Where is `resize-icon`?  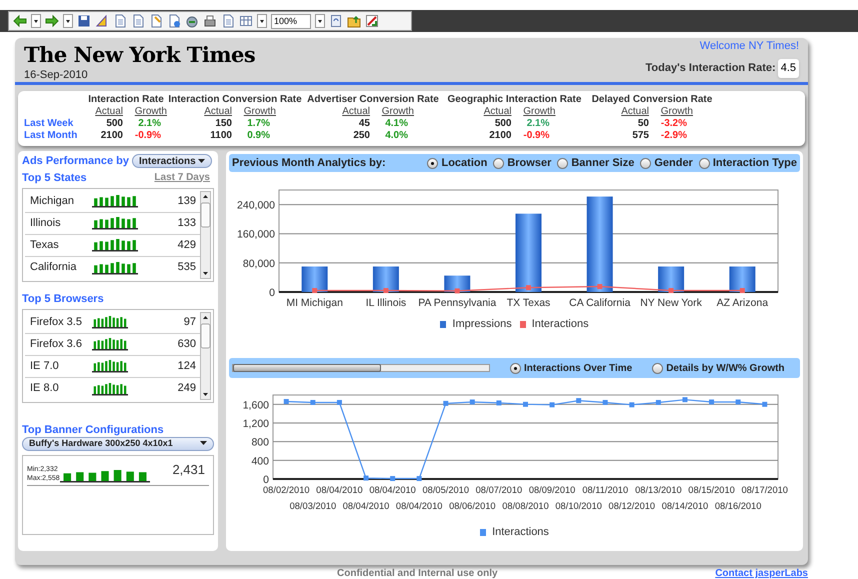
resize-icon is located at coordinates (372, 21).